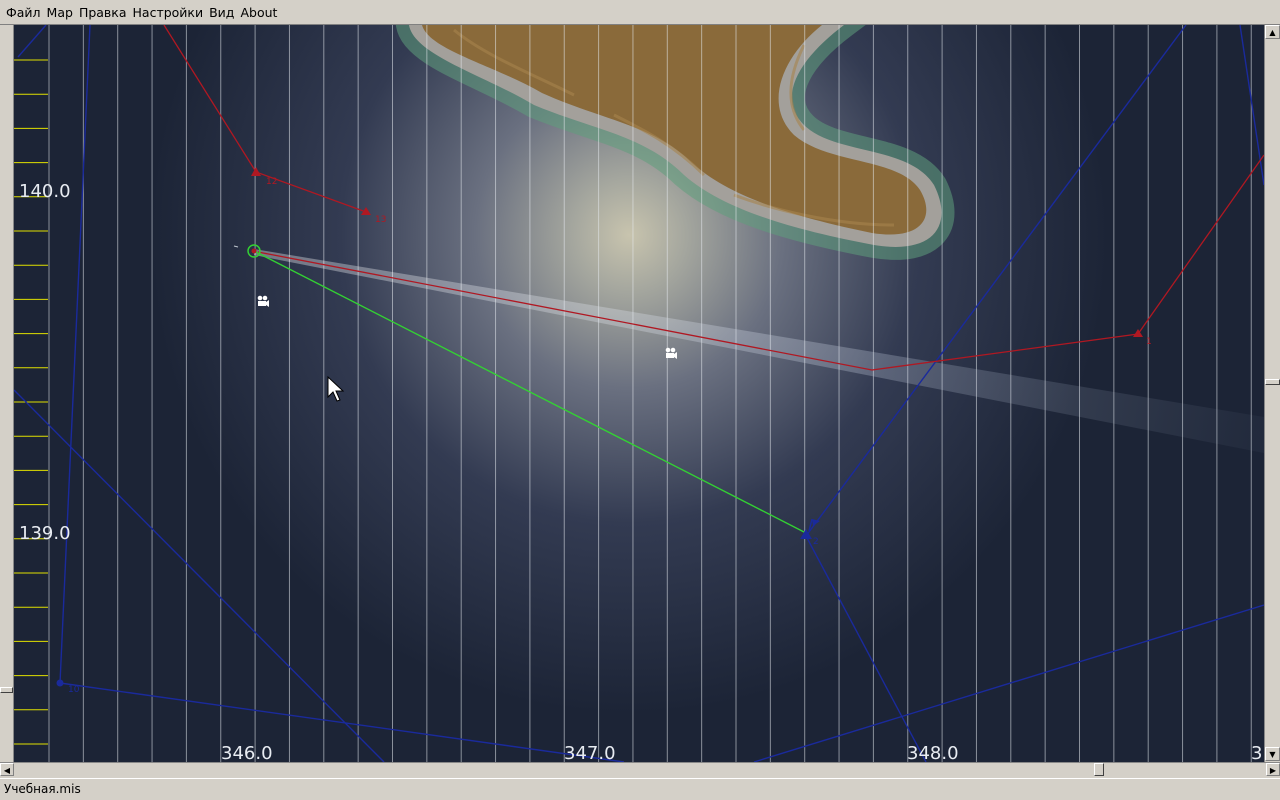  Describe the element at coordinates (1099, 769) in the screenshot. I see `horizontal-scrollbar-thumb` at that location.